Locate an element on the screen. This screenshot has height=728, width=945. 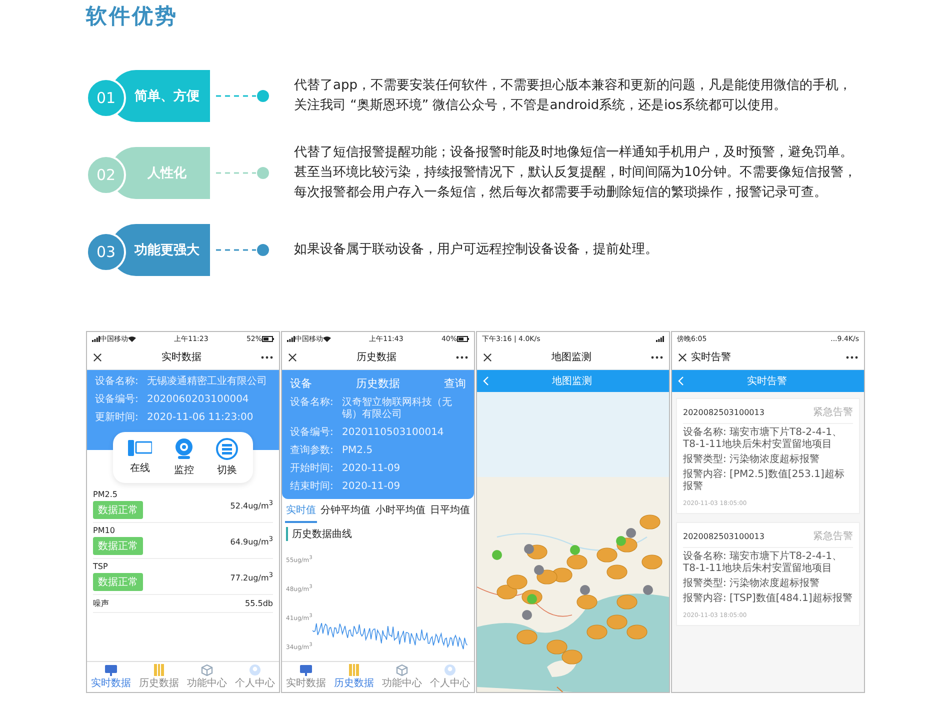
computer-icon is located at coordinates (140, 448).